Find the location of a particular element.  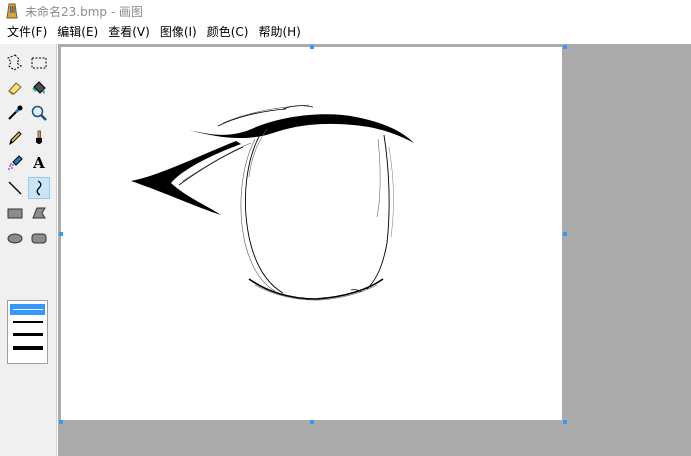

curve-icon is located at coordinates (39, 188).